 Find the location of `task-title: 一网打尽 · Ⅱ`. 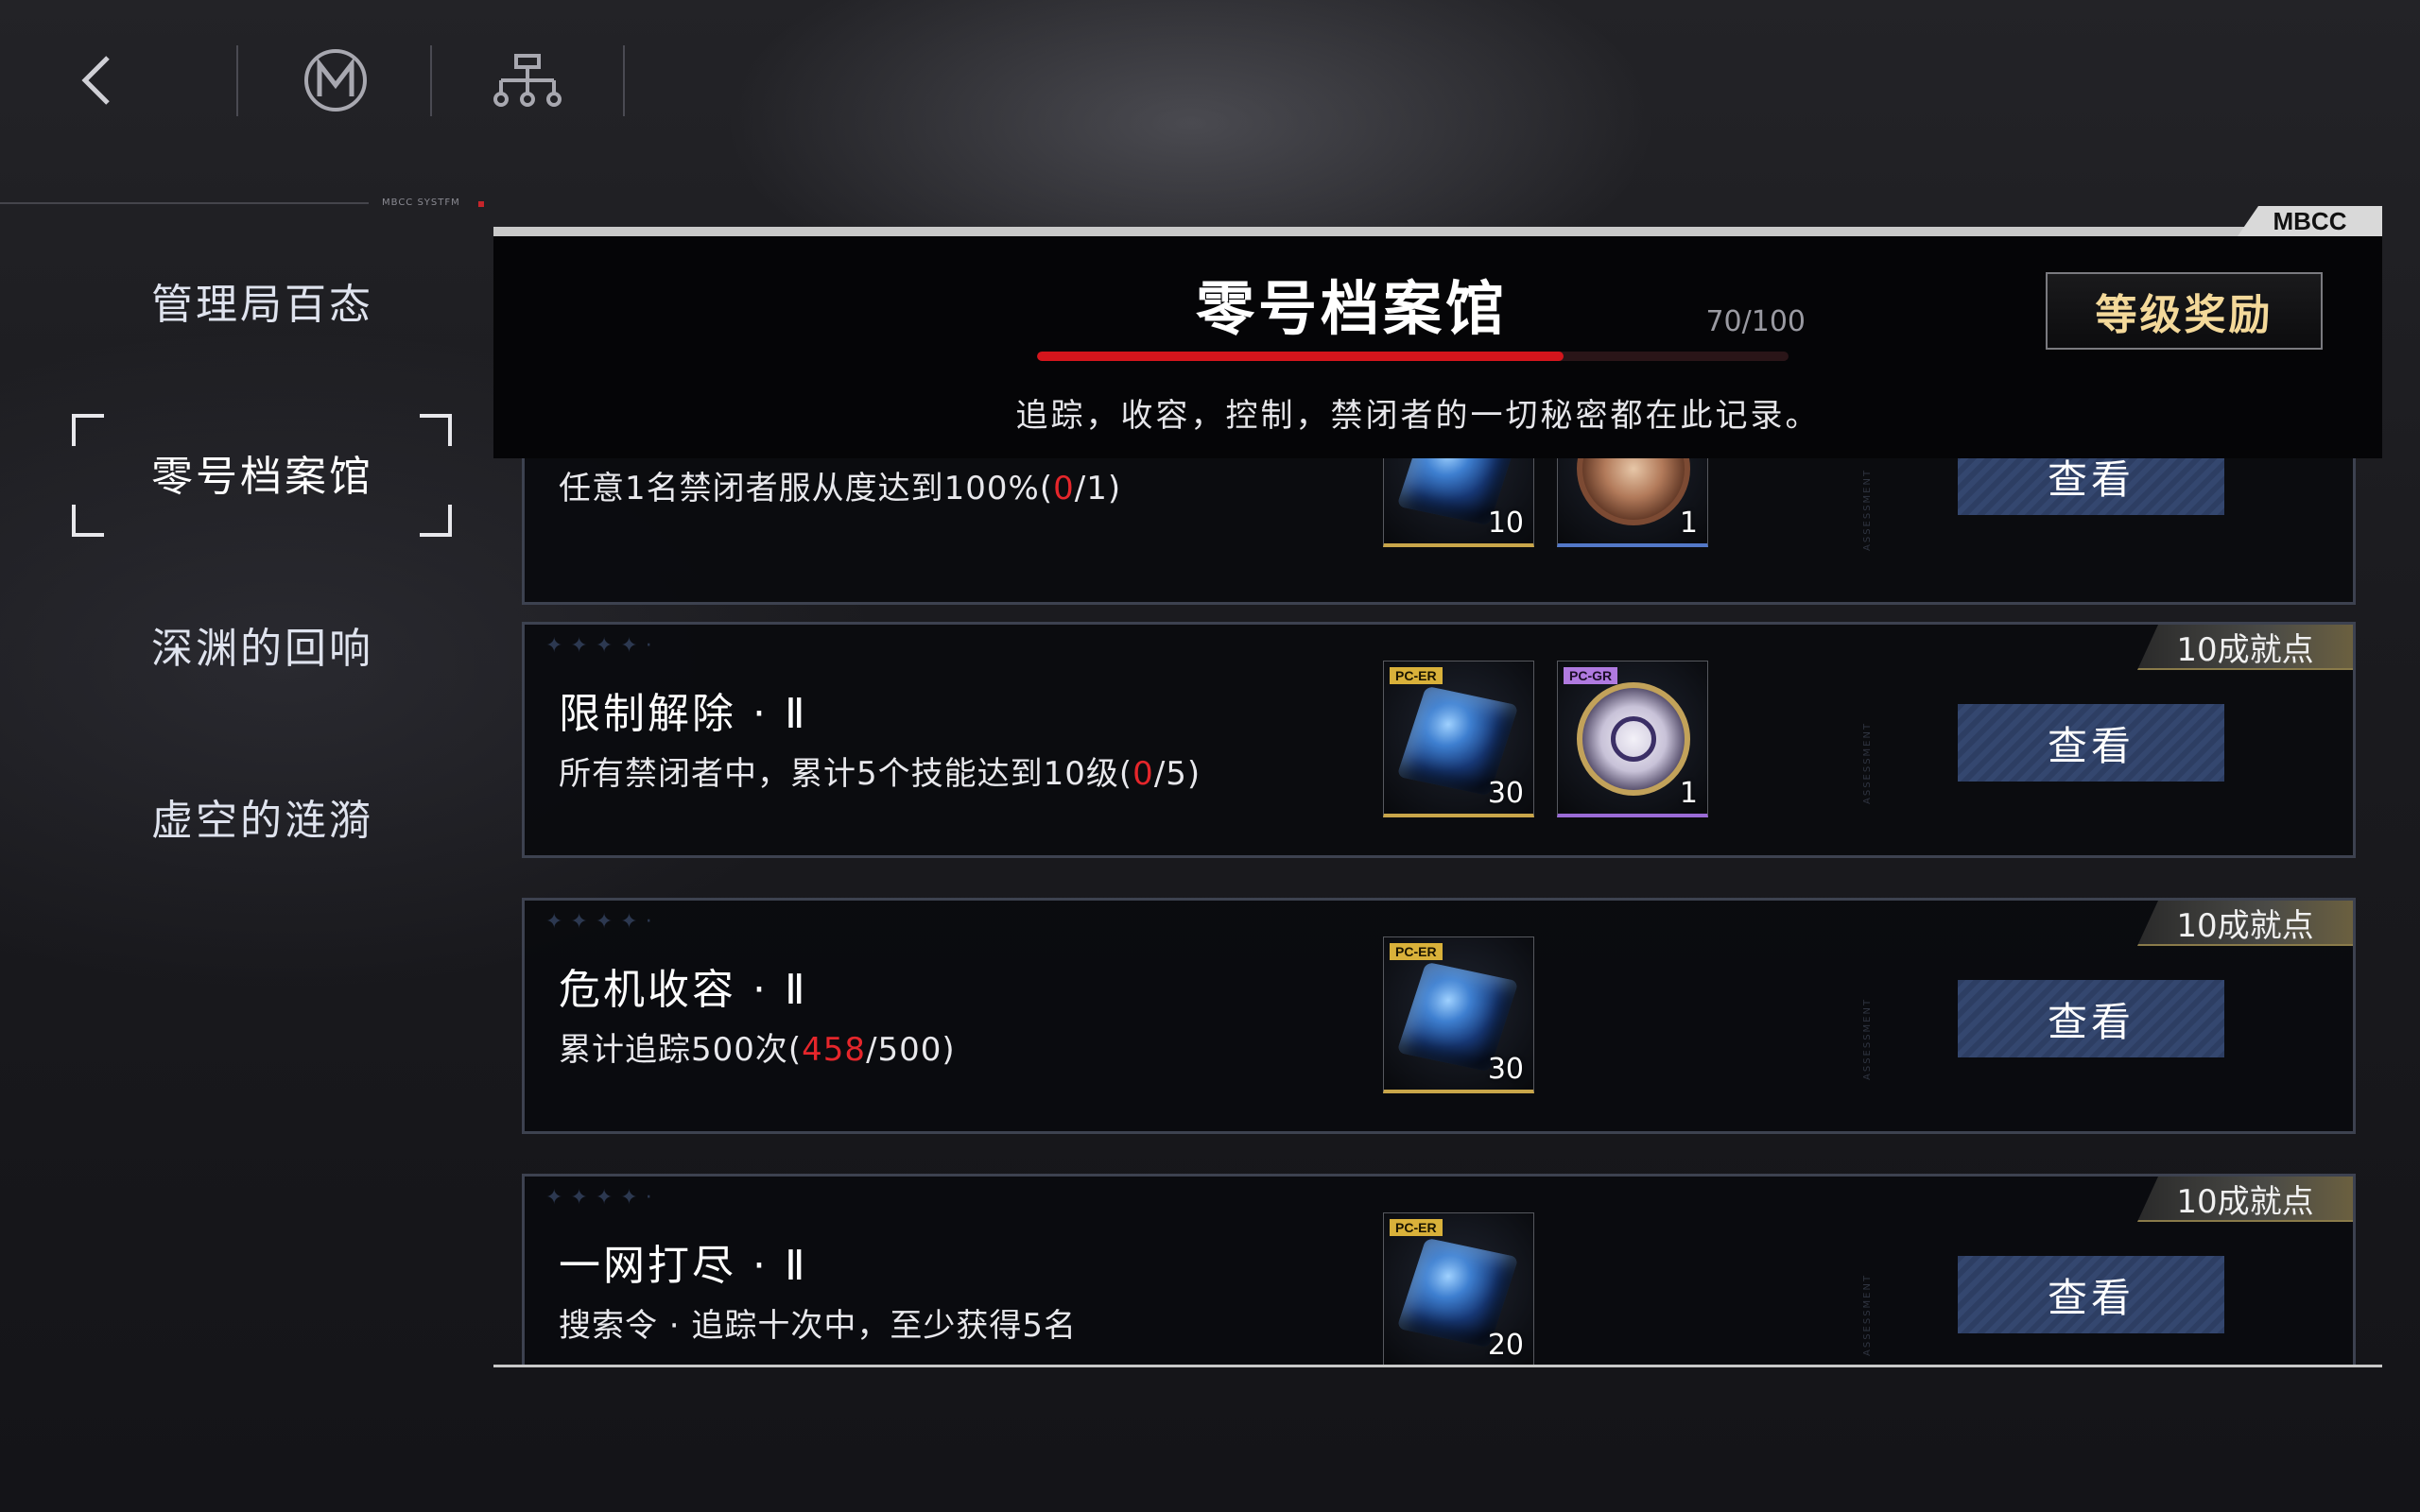

task-title: 一网打尽 · Ⅱ is located at coordinates (683, 1266).